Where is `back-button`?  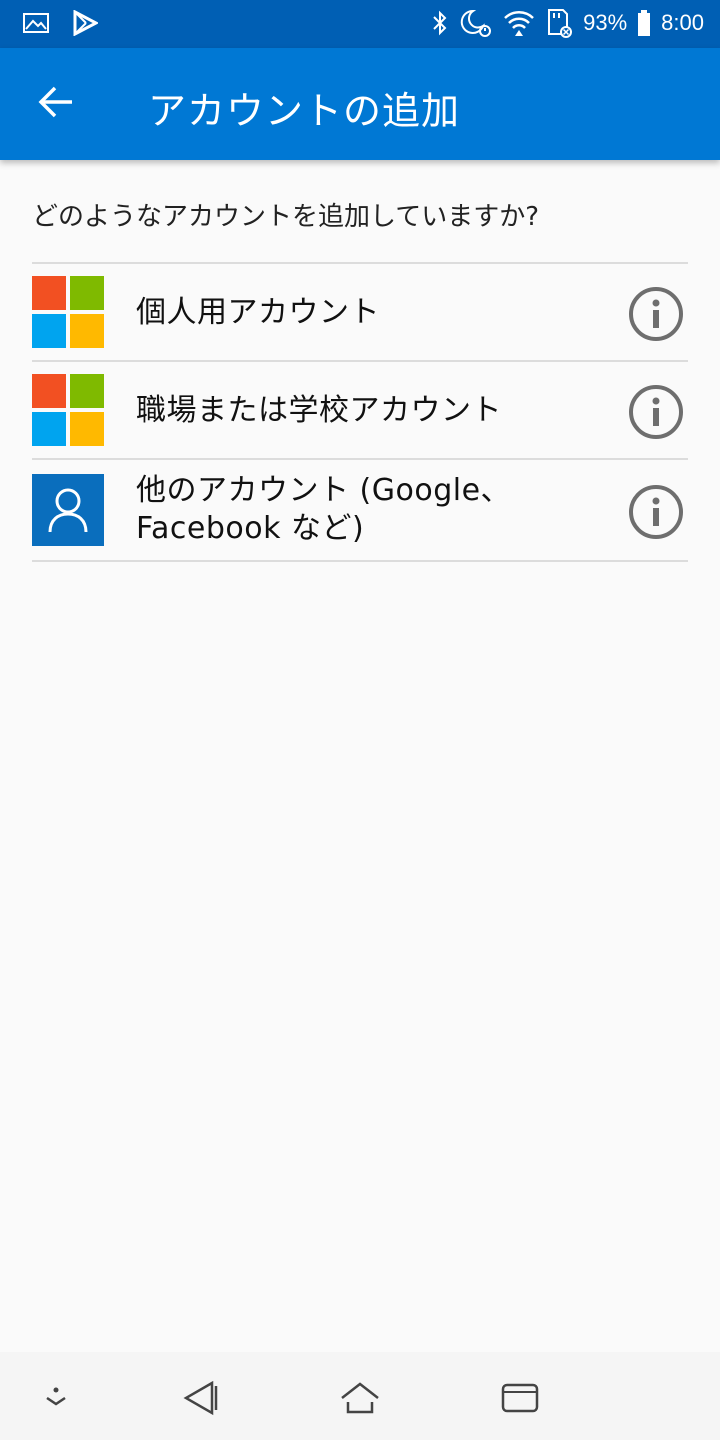
back-button is located at coordinates (56, 104).